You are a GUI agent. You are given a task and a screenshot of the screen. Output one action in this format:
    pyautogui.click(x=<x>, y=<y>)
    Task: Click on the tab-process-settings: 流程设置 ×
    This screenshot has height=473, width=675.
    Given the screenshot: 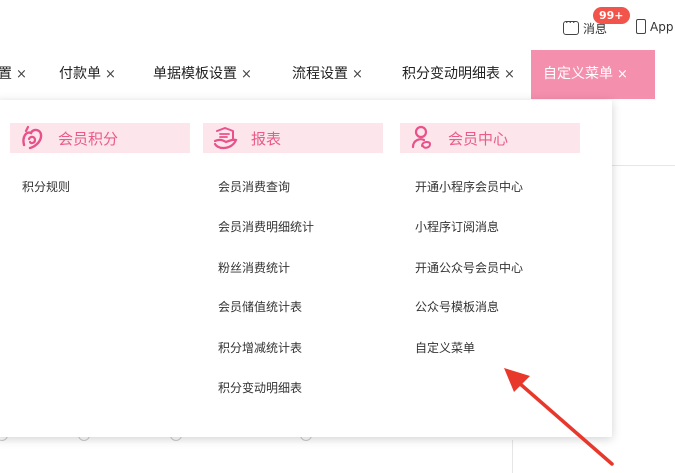 What is the action you would take?
    pyautogui.click(x=327, y=74)
    